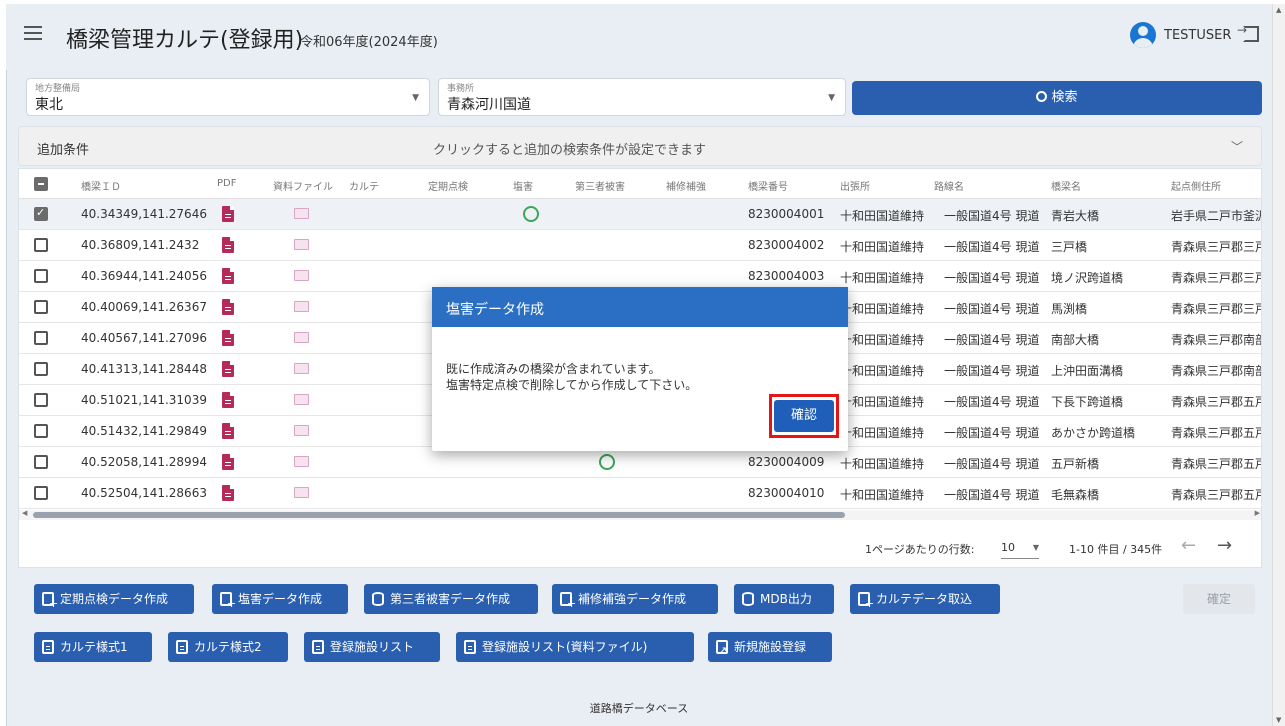 The image size is (1285, 726). What do you see at coordinates (572, 385) in the screenshot?
I see `dialog-message-line2: 塩害特定点検で削除してから作成して下さい。` at bounding box center [572, 385].